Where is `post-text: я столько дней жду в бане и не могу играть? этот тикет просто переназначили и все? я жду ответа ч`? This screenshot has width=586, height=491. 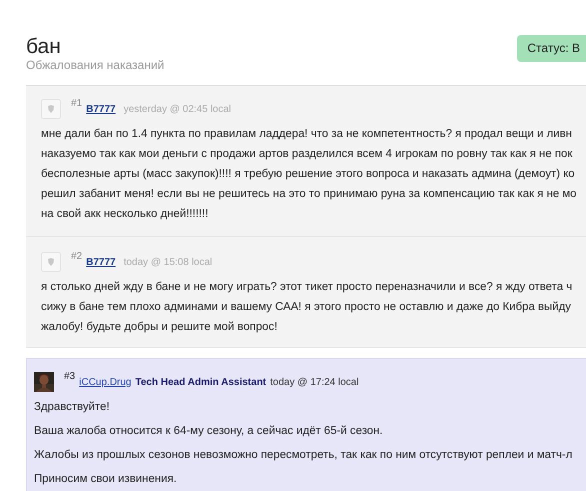
post-text: я столько дней жду в бане и не могу играть? этот тикет просто переназначили и все? я жду ответа ч is located at coordinates (307, 287).